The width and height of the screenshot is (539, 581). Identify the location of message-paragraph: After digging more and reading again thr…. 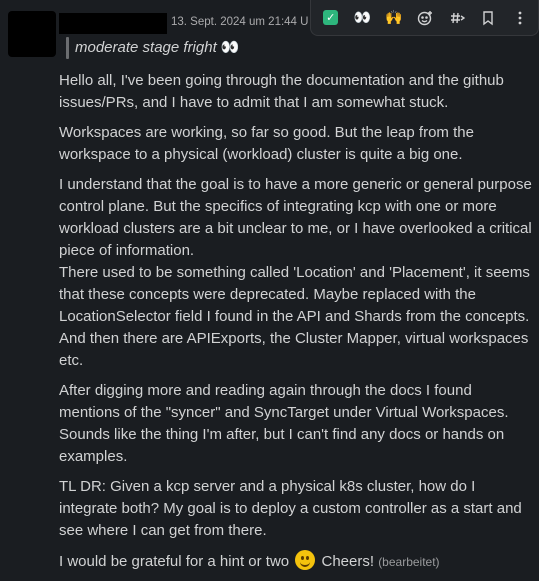
(284, 423).